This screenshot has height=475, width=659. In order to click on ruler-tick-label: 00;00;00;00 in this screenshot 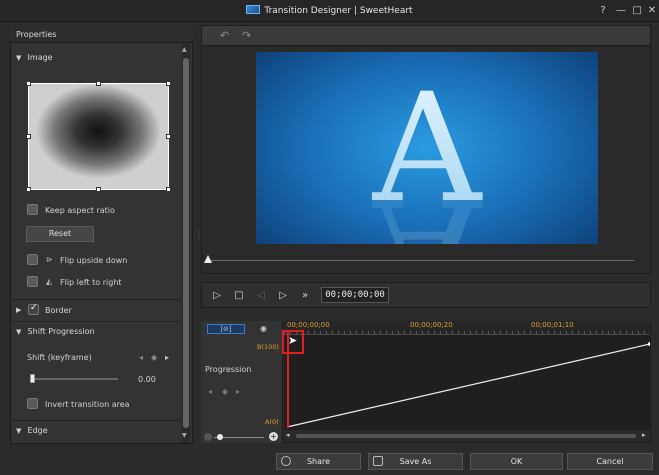, I will do `click(308, 325)`.